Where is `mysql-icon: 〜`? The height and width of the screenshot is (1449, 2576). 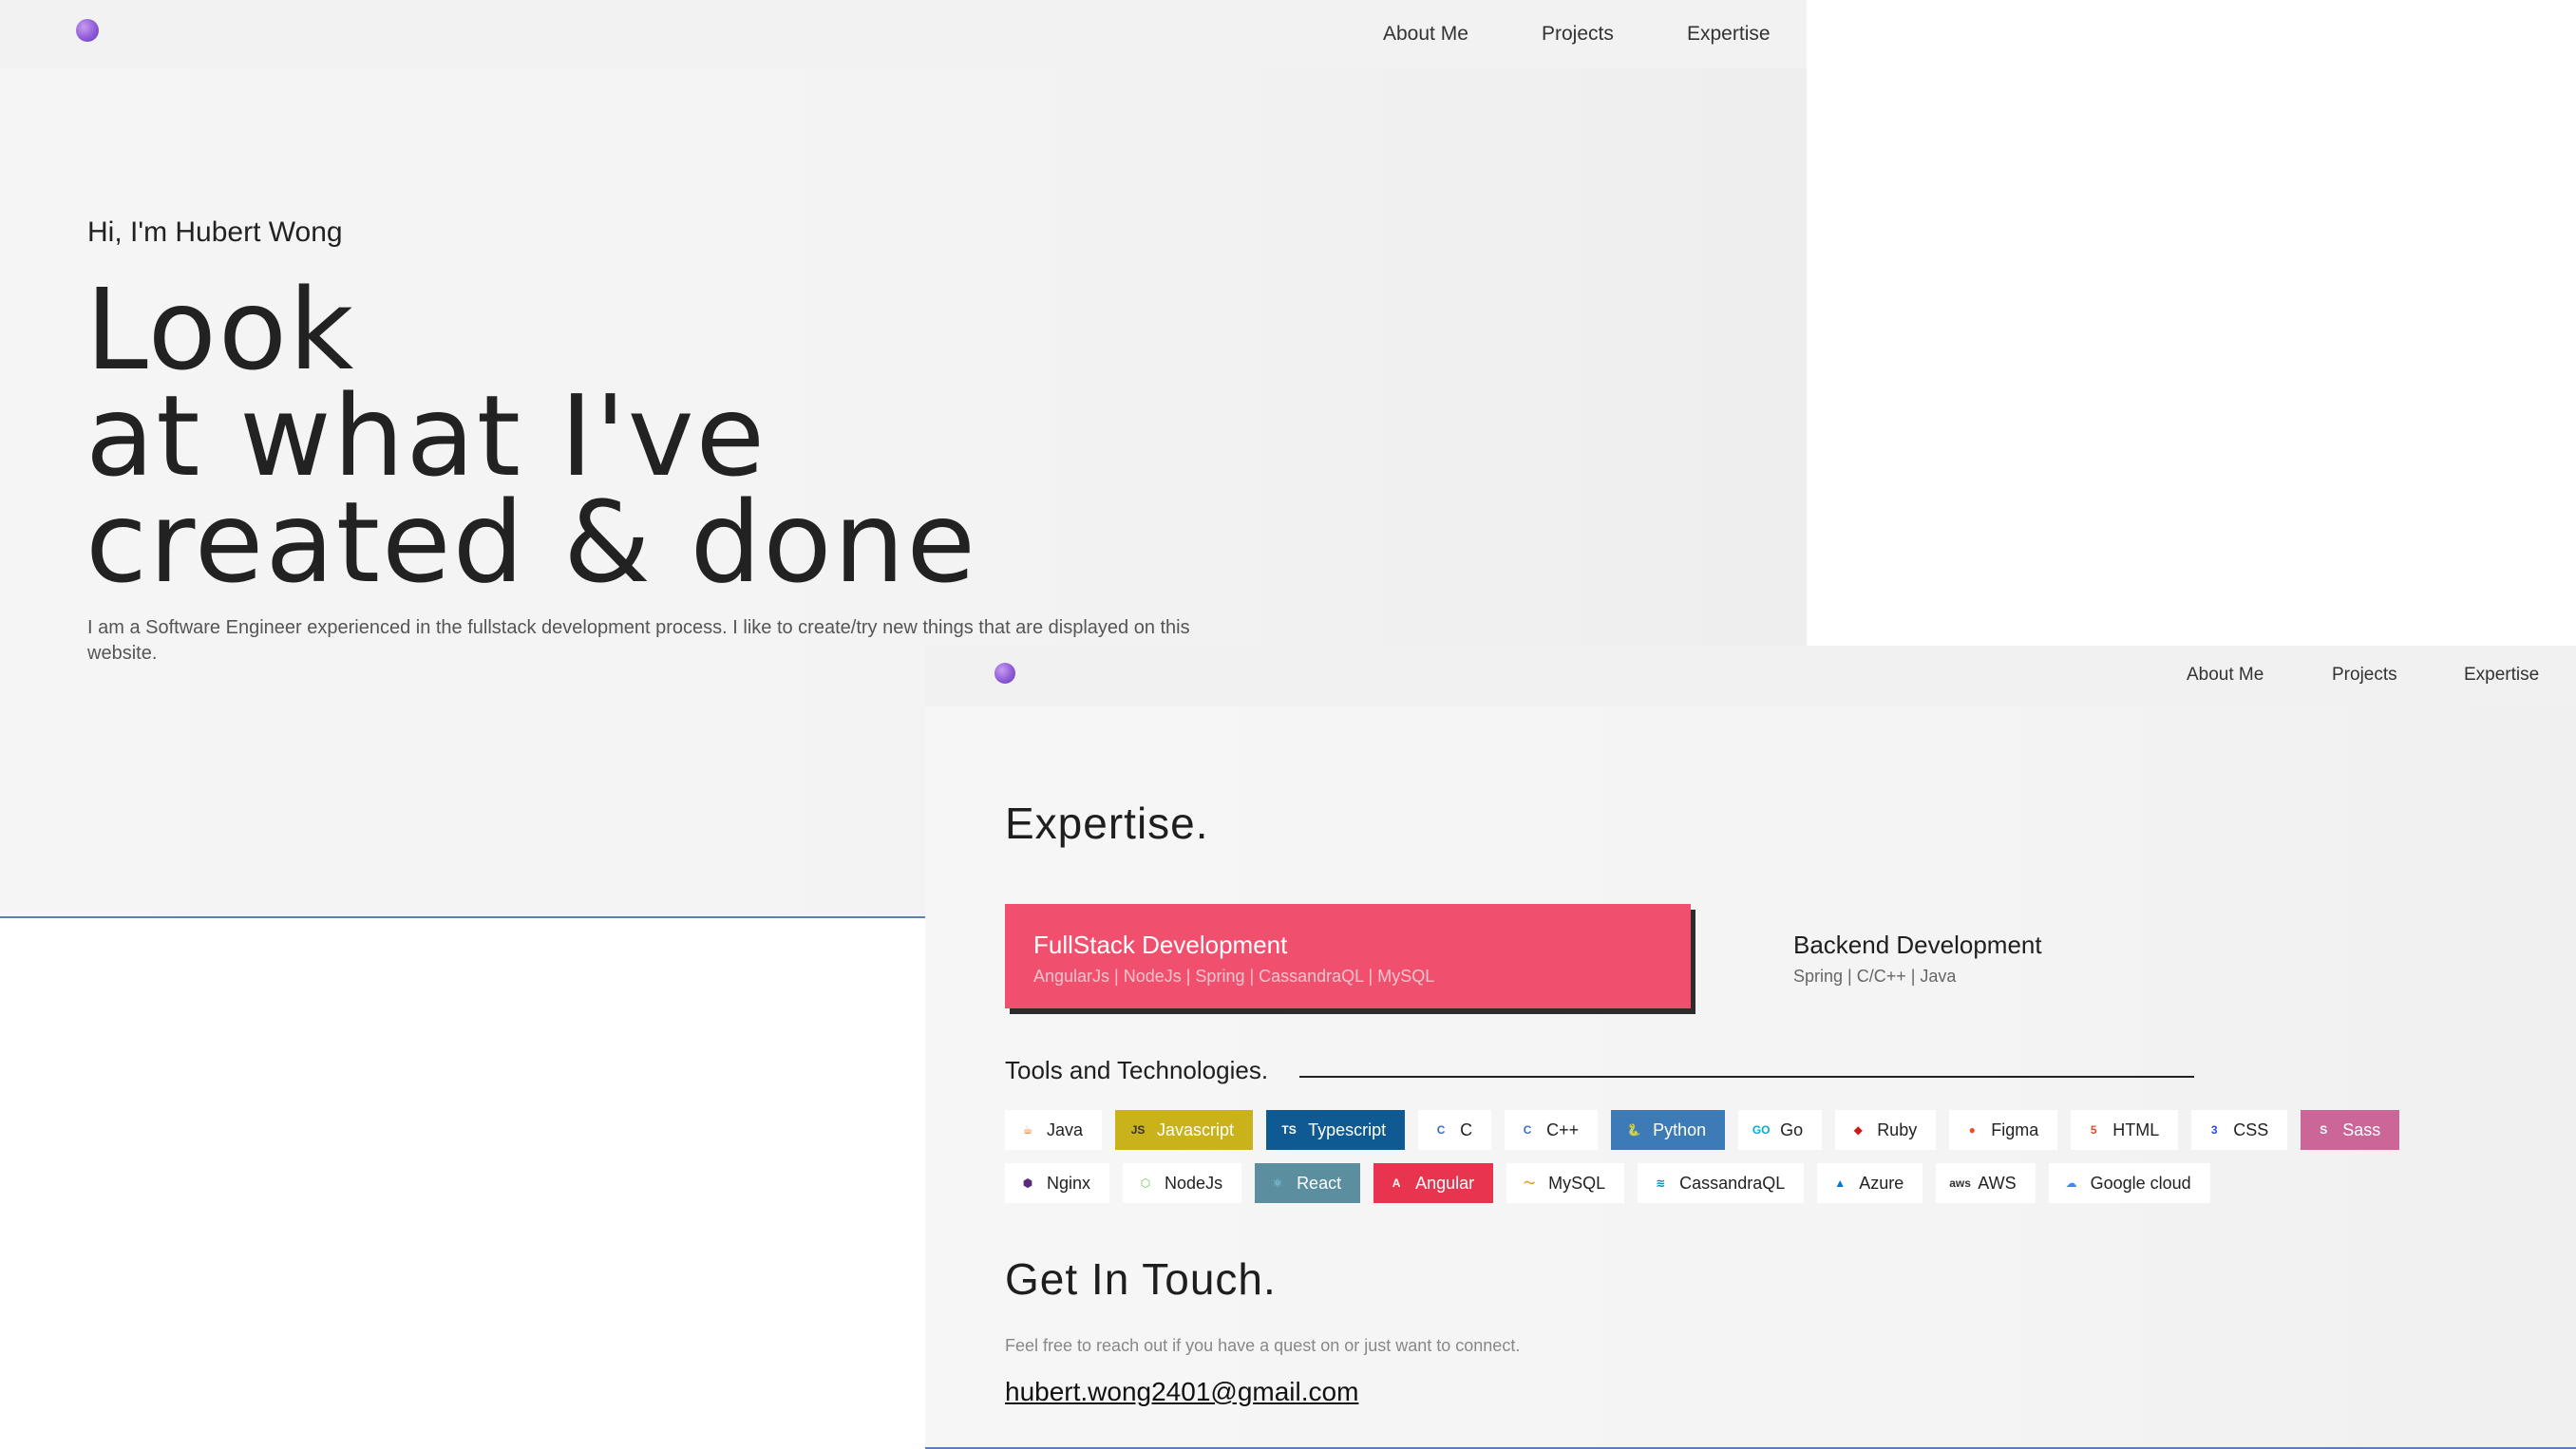 mysql-icon: 〜 is located at coordinates (1530, 1183).